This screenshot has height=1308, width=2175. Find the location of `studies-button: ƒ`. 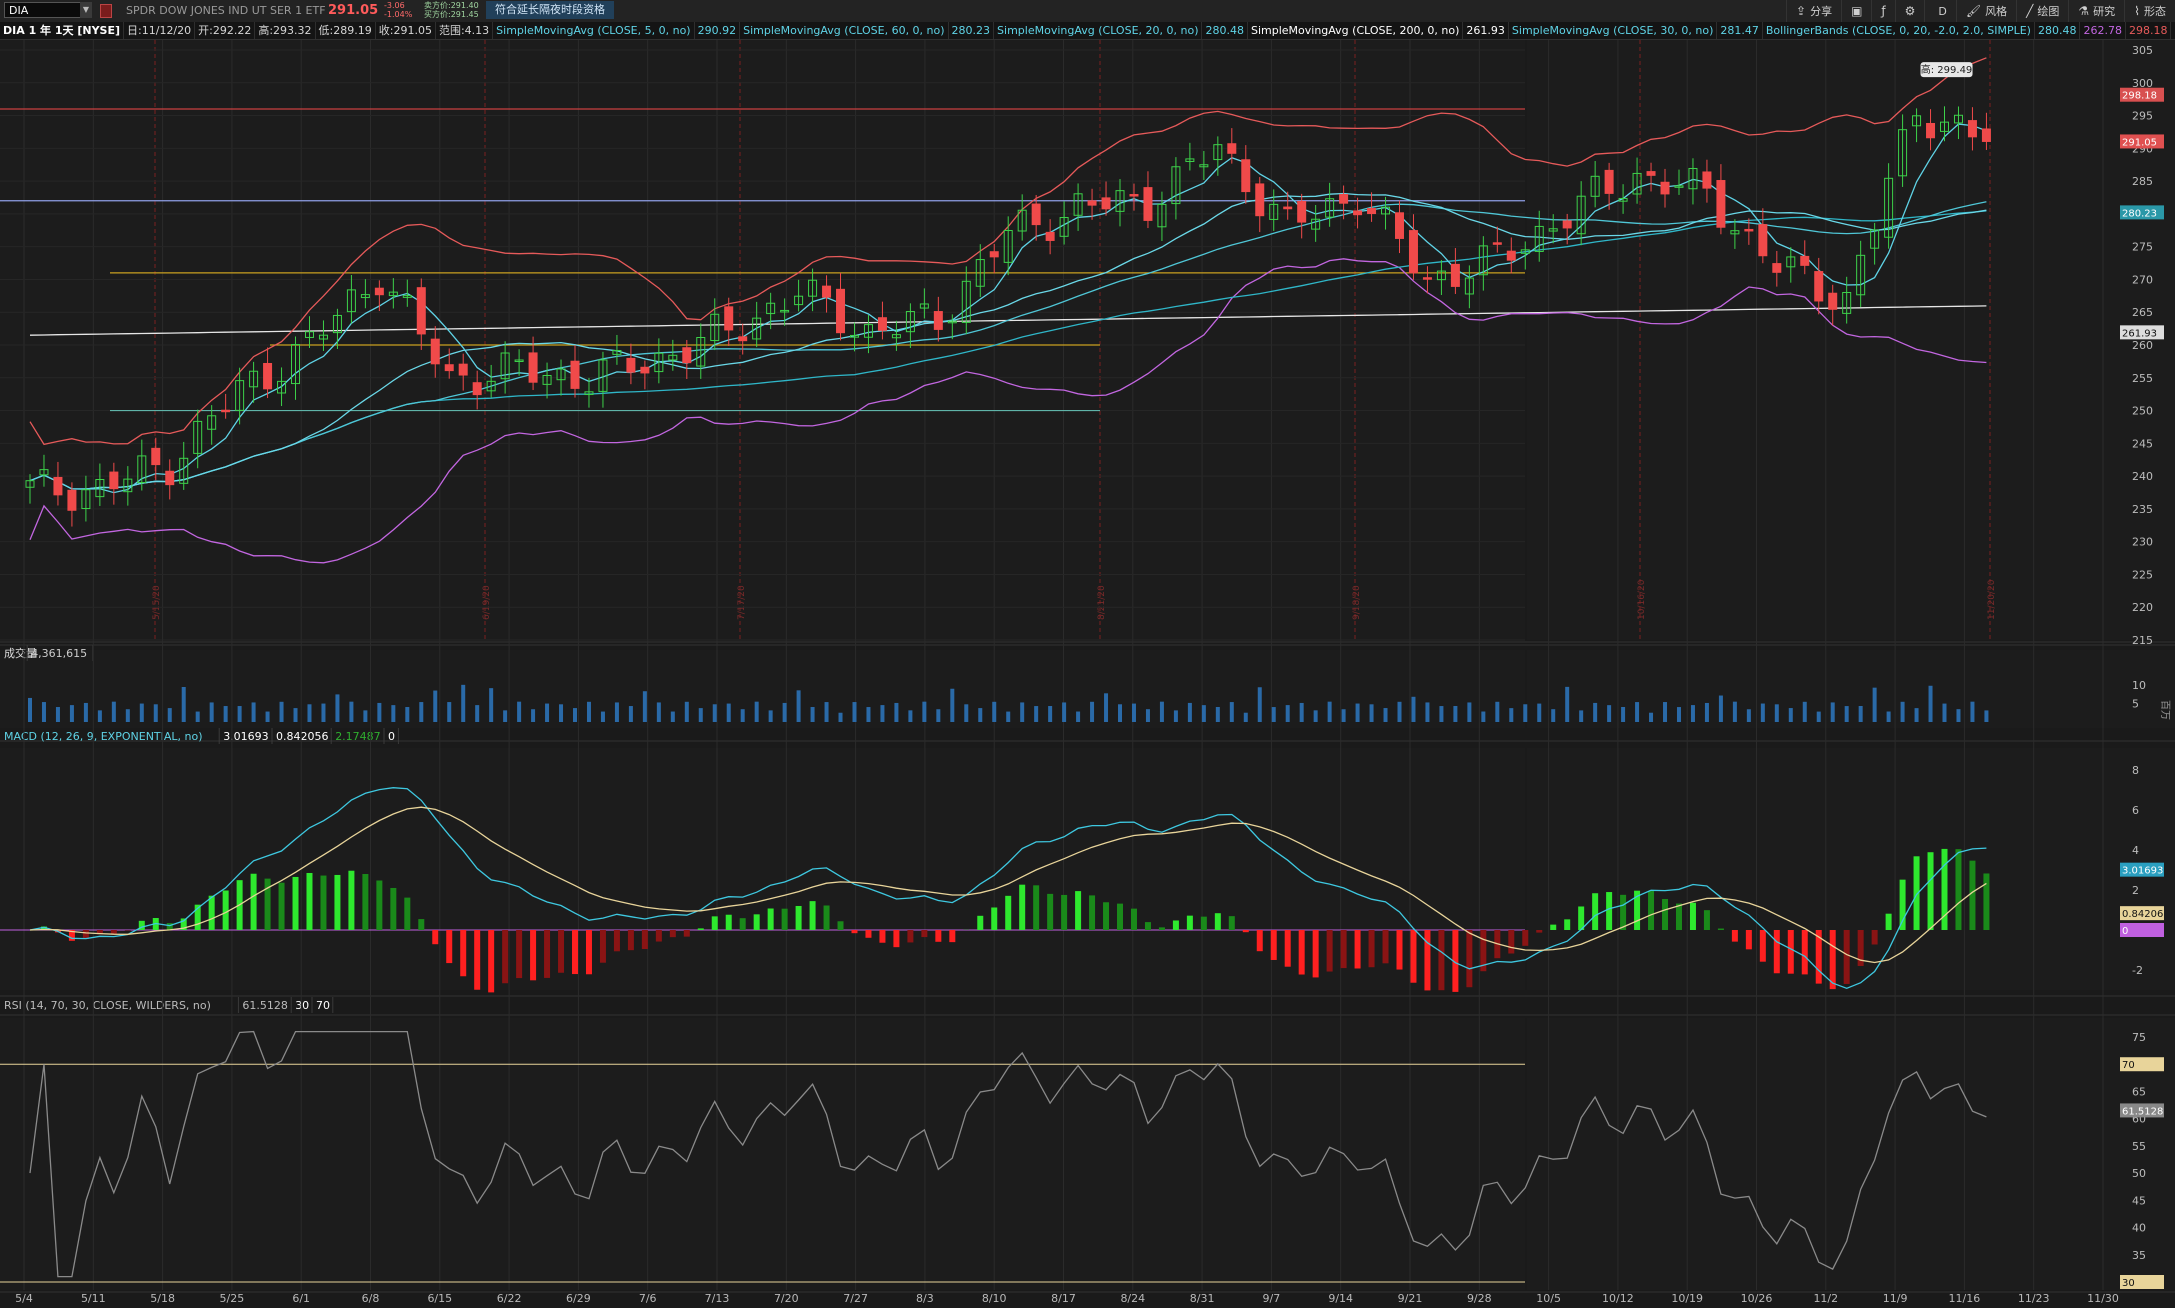

studies-button: ƒ is located at coordinates (1882, 11).